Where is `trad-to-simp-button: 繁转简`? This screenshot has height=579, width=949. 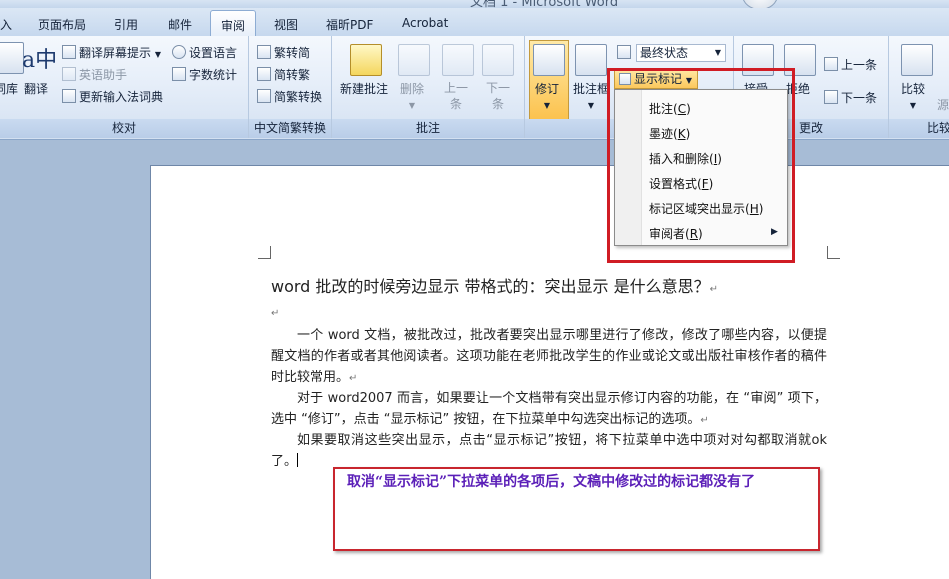 trad-to-simp-button: 繁转简 is located at coordinates (283, 52).